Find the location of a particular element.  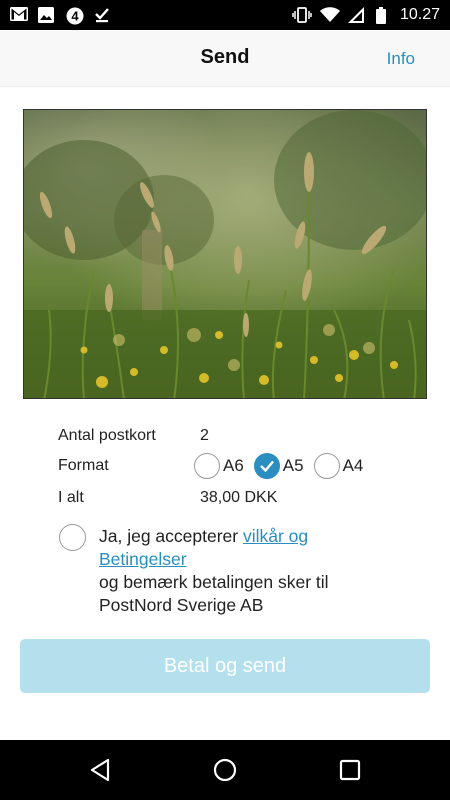

home-icon is located at coordinates (225, 770).